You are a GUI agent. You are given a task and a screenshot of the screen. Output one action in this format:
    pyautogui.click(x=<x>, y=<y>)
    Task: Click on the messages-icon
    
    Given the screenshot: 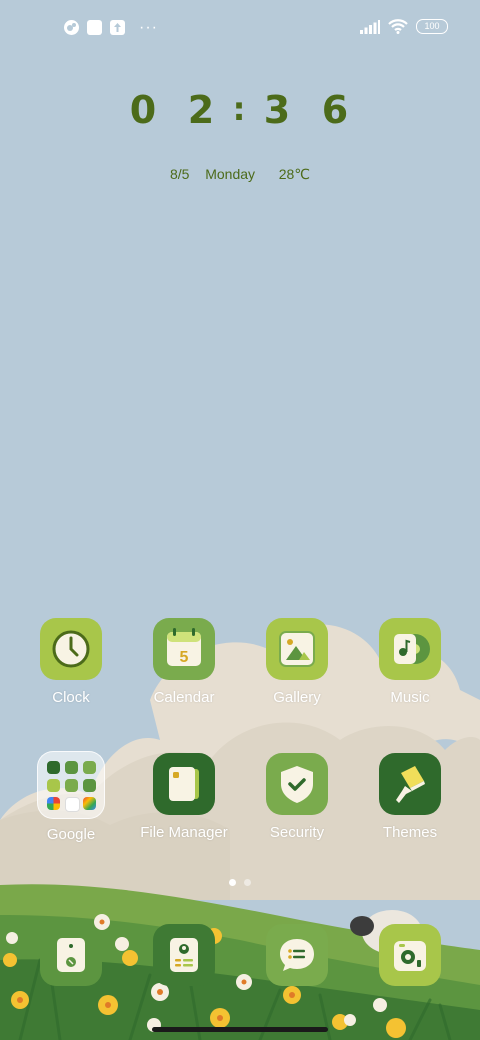 What is the action you would take?
    pyautogui.click(x=297, y=955)
    